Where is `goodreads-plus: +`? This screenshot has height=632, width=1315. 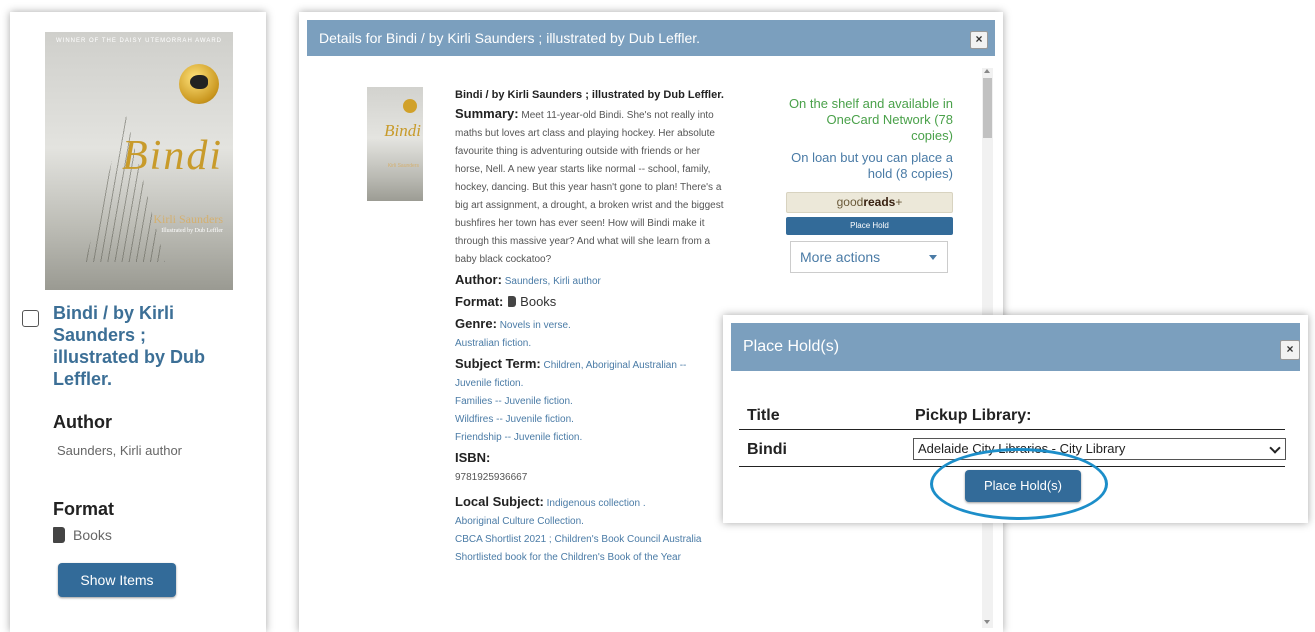 goodreads-plus: + is located at coordinates (899, 202).